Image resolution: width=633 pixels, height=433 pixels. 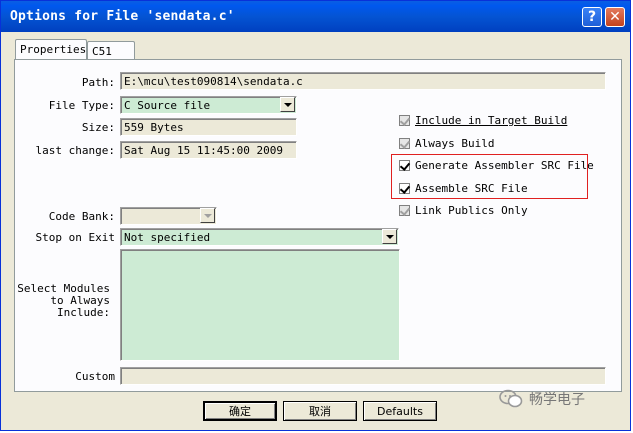 I want to click on help-button: ?, so click(x=592, y=17).